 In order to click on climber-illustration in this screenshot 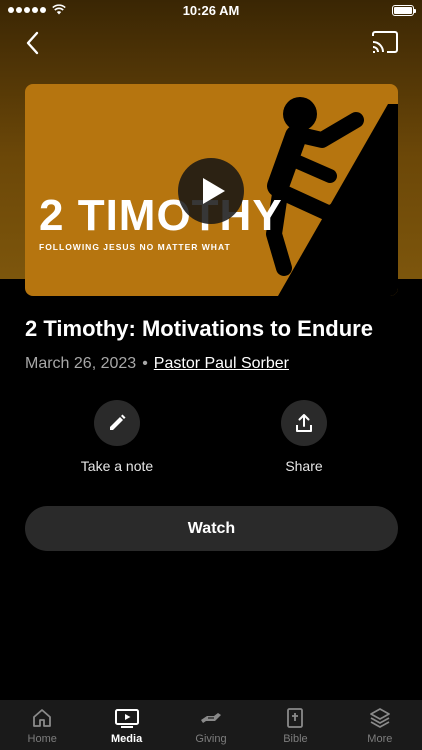, I will do `click(332, 196)`.